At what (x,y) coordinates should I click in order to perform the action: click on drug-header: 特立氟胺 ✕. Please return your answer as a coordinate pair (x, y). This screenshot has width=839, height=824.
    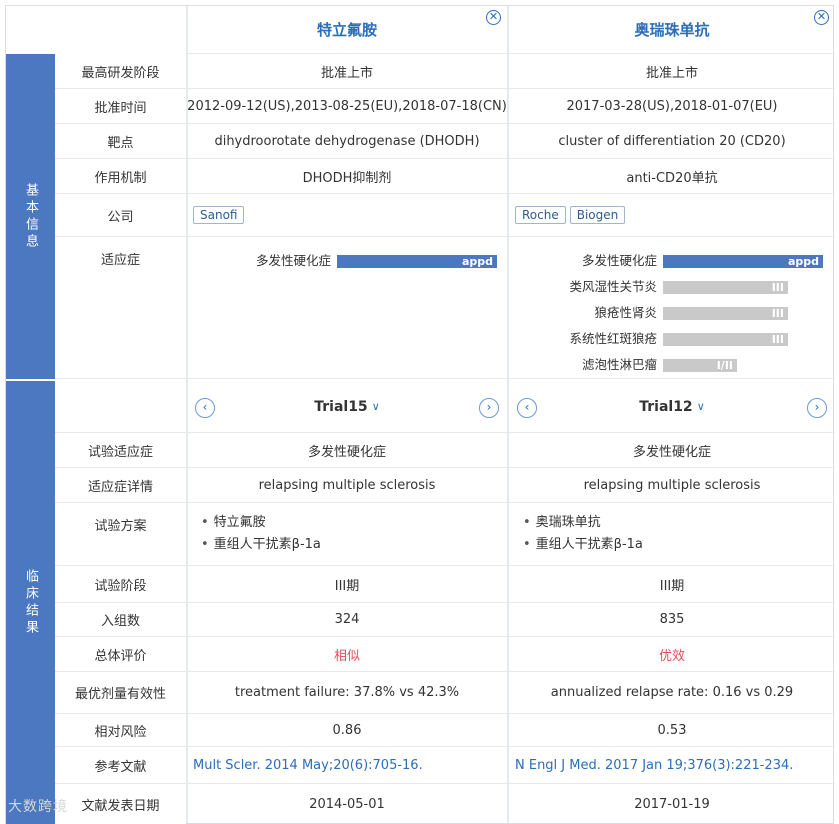
    Looking at the image, I should click on (347, 30).